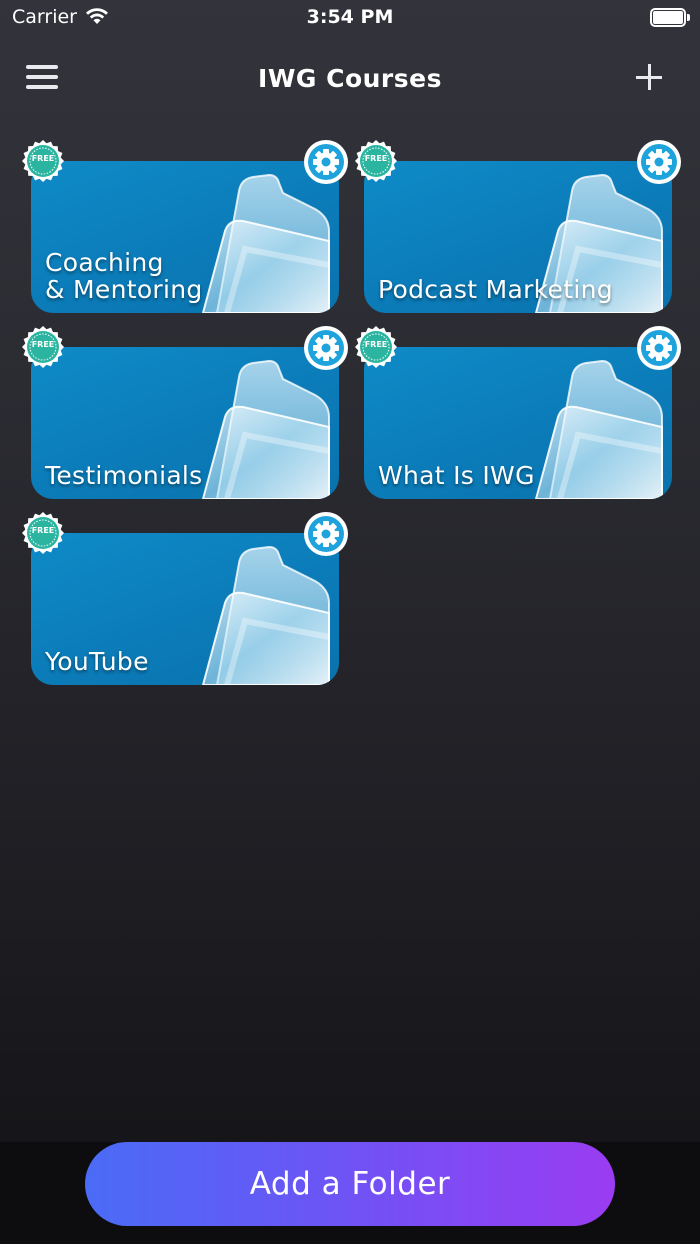  I want to click on status-bar: Carrier 3:54 PM, so click(350, 19).